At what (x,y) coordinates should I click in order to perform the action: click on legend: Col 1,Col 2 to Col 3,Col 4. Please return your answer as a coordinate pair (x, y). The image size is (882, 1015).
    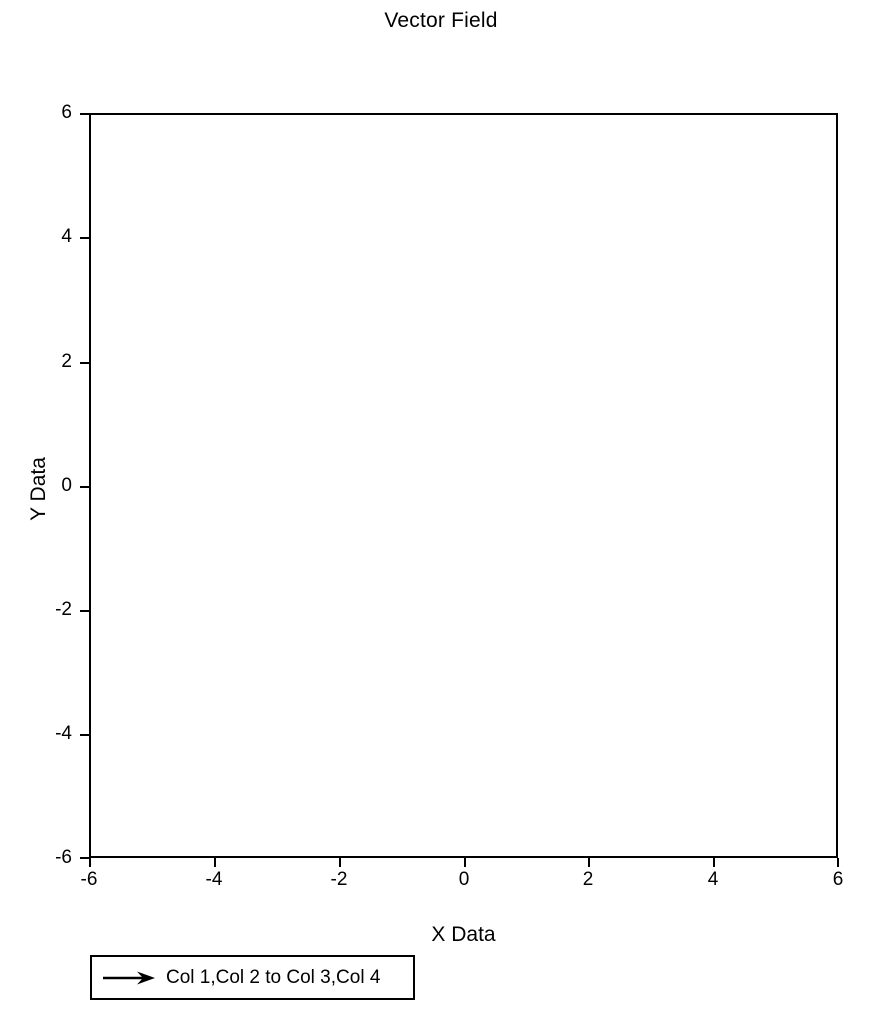
    Looking at the image, I should click on (252, 977).